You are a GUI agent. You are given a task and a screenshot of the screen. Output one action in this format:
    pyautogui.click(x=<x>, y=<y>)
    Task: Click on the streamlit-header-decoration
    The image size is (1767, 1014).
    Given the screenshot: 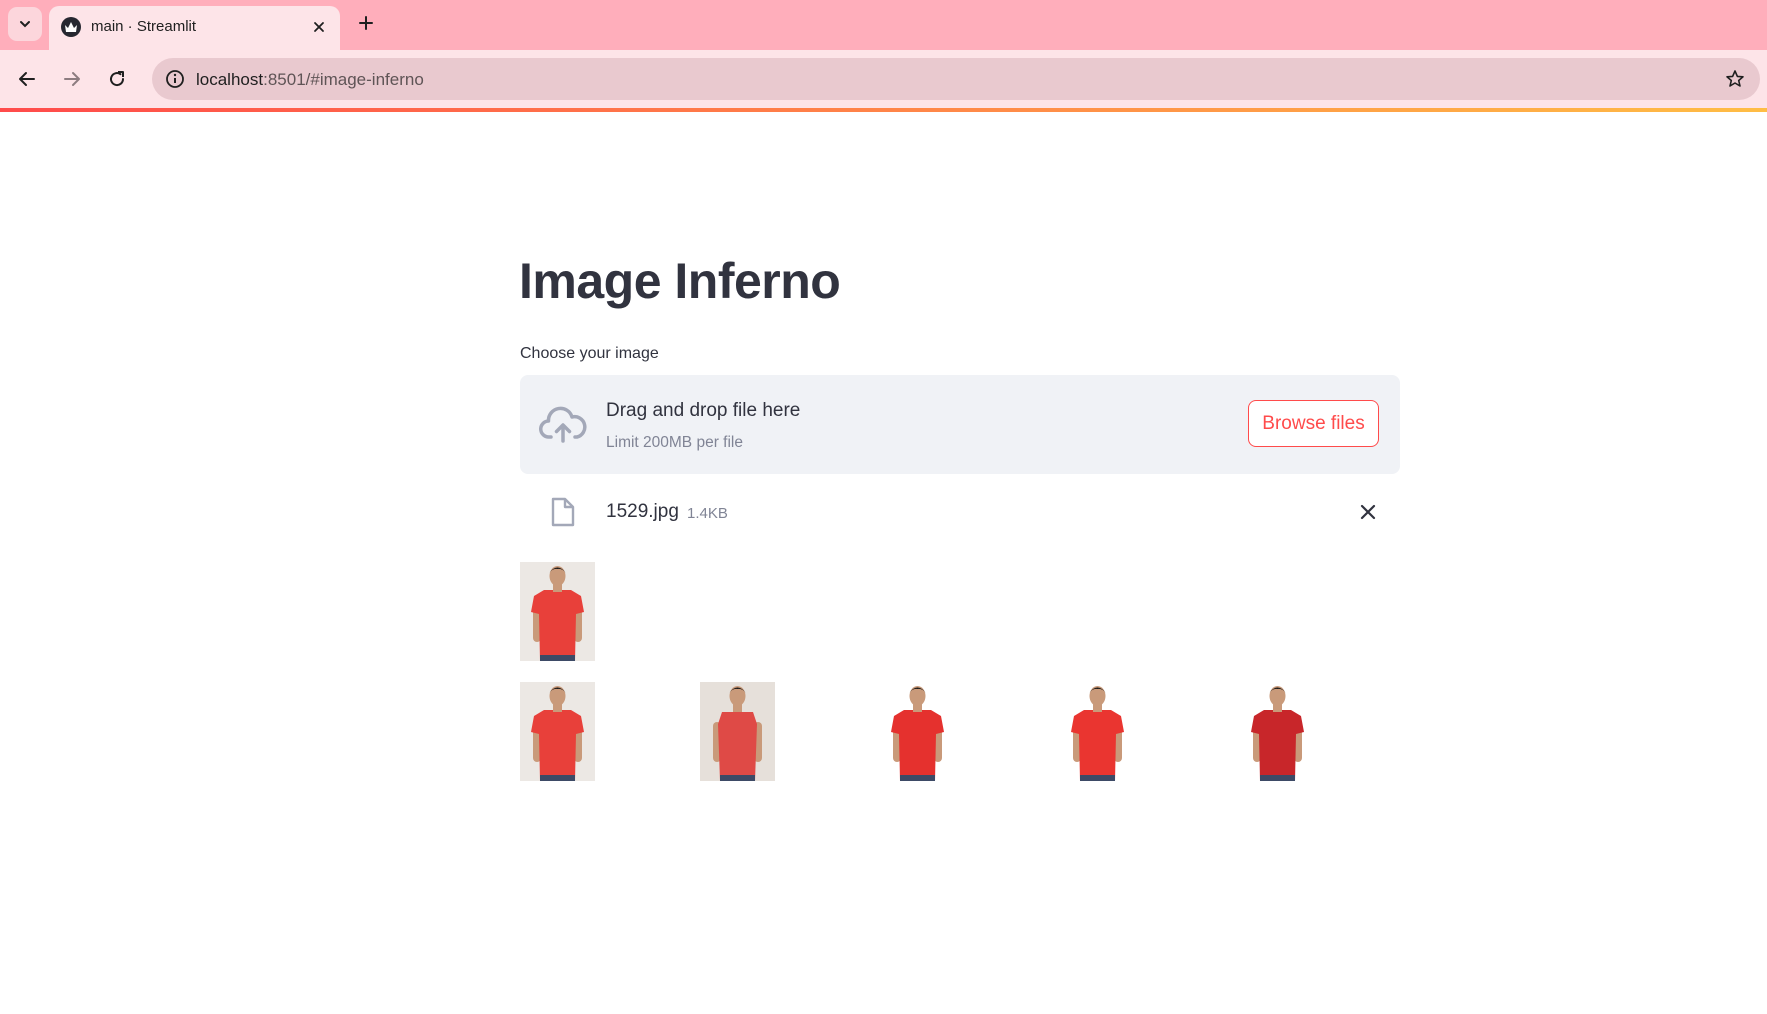 What is the action you would take?
    pyautogui.click(x=883, y=110)
    